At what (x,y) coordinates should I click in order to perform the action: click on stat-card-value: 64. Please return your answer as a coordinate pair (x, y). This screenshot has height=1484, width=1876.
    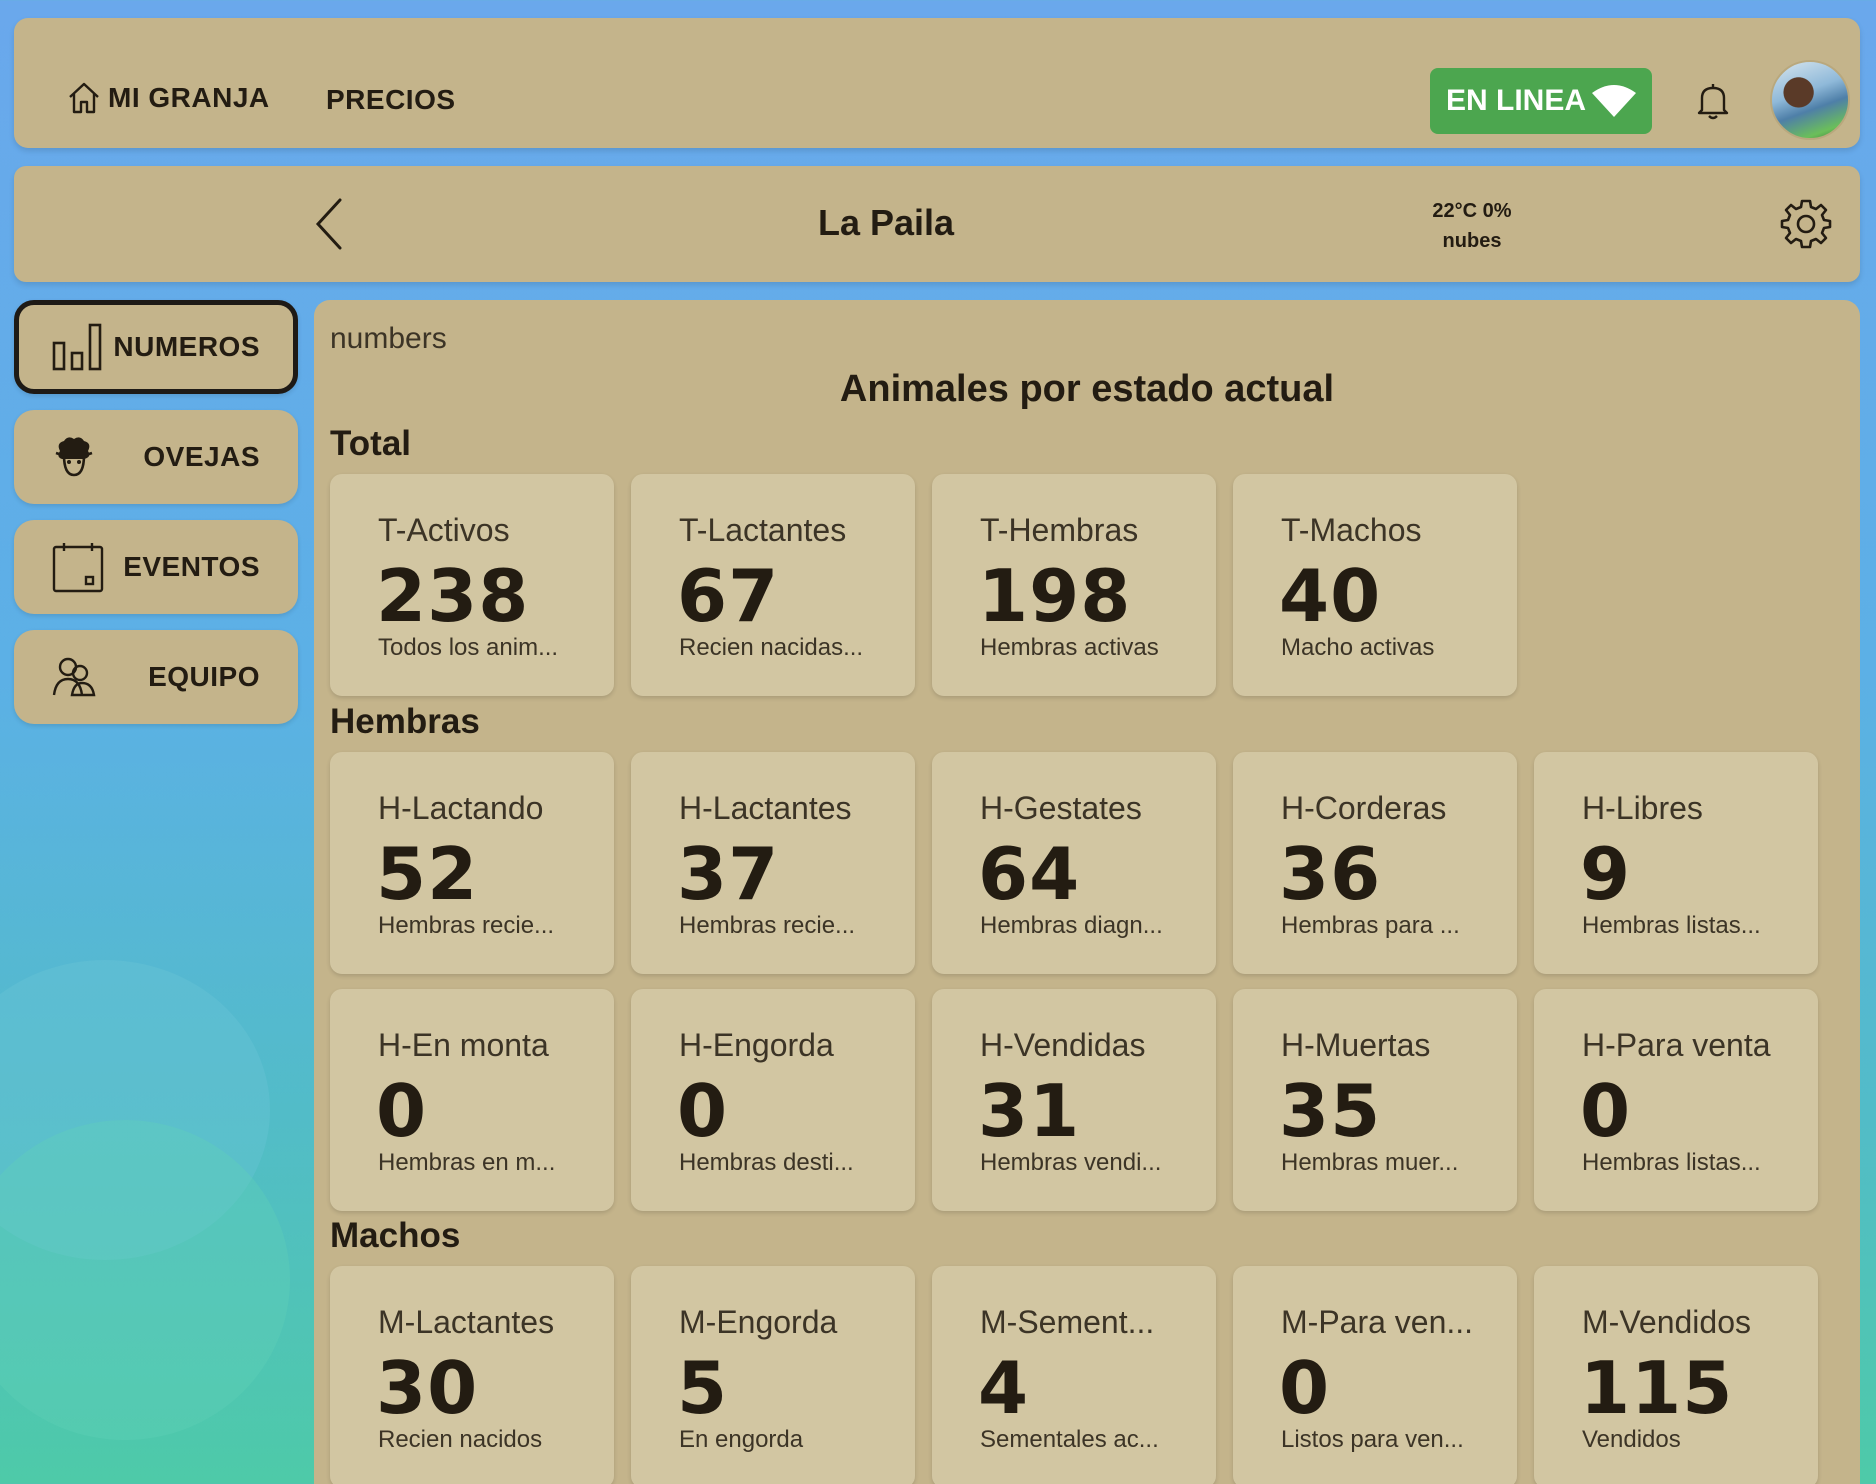
    Looking at the image, I should click on (1029, 874).